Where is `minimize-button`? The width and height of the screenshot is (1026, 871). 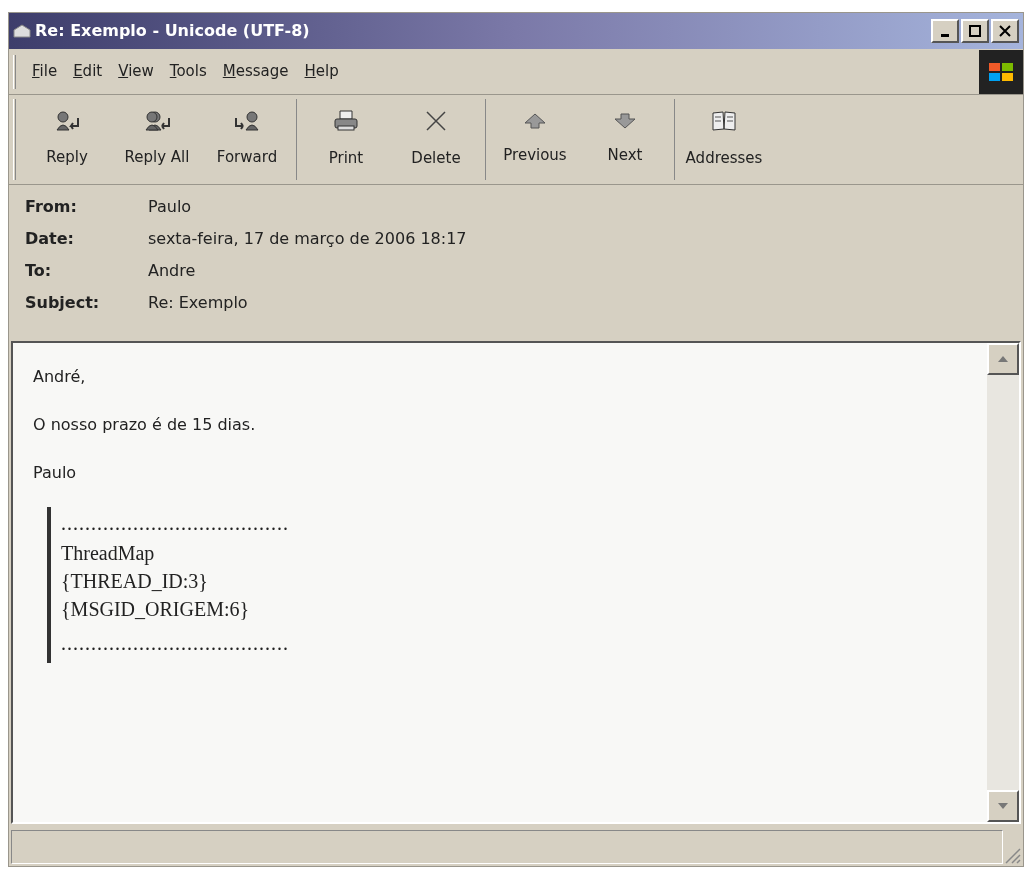
minimize-button is located at coordinates (945, 31).